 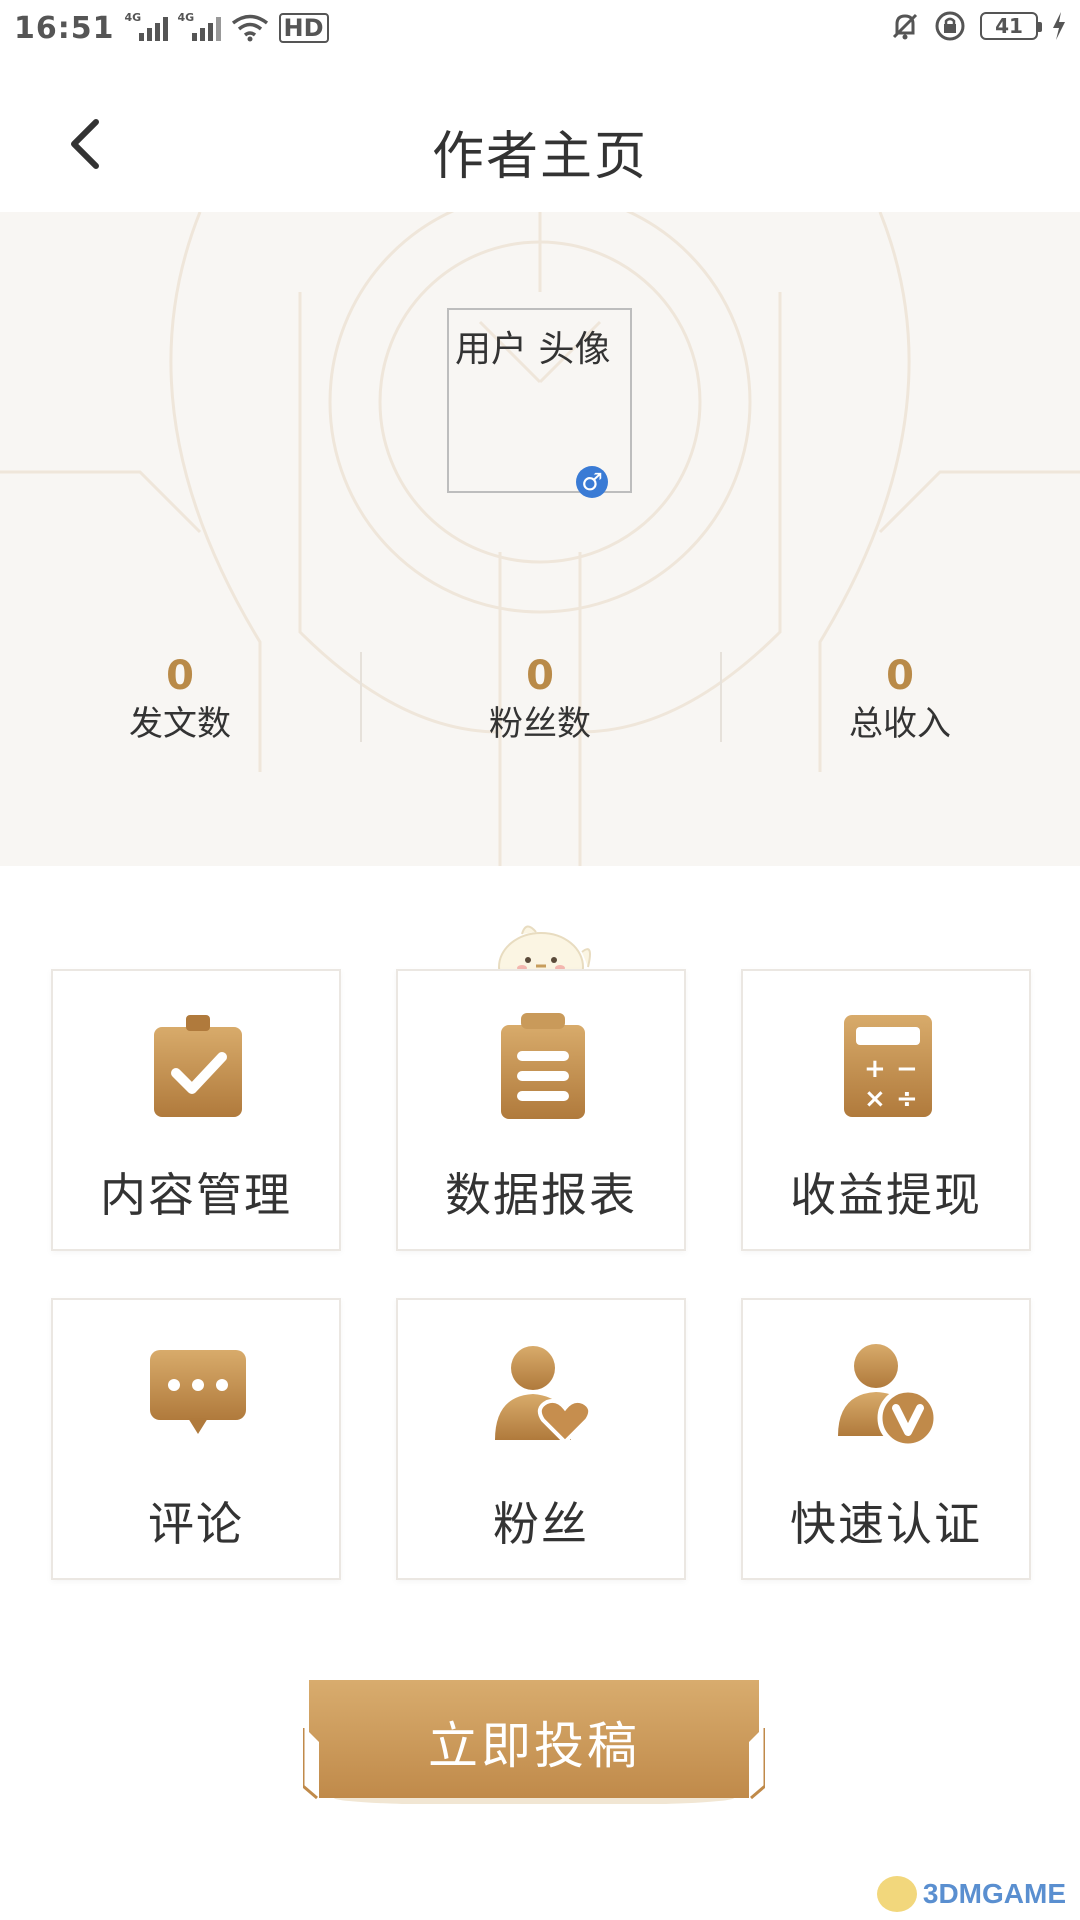 I want to click on clipboard-check-icon, so click(x=198, y=1066).